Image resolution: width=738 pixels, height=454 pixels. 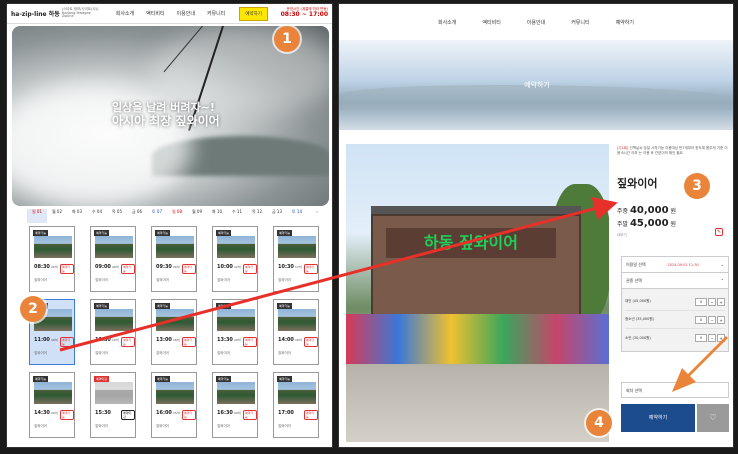 I want to click on reserve-nav-button: 예약하기, so click(x=253, y=13).